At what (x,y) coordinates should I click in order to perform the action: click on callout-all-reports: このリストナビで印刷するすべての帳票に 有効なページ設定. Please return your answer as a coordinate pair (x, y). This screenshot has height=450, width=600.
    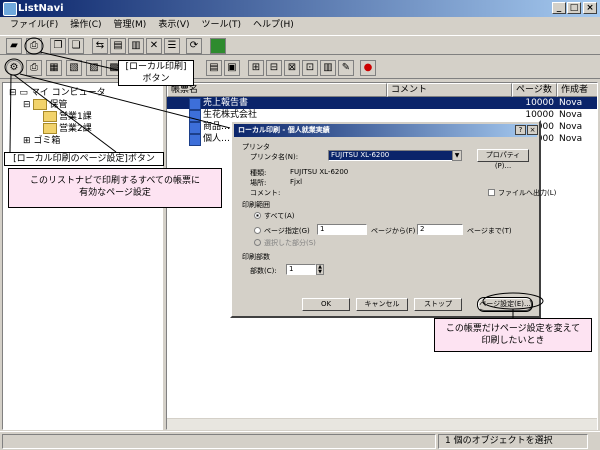
    Looking at the image, I should click on (115, 188).